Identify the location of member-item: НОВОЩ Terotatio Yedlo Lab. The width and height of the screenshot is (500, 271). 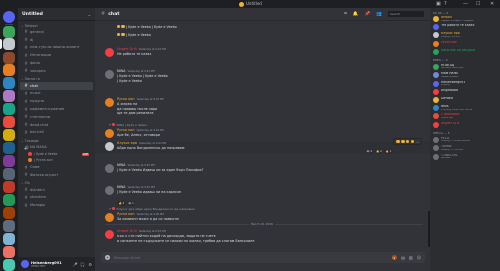
(465, 67).